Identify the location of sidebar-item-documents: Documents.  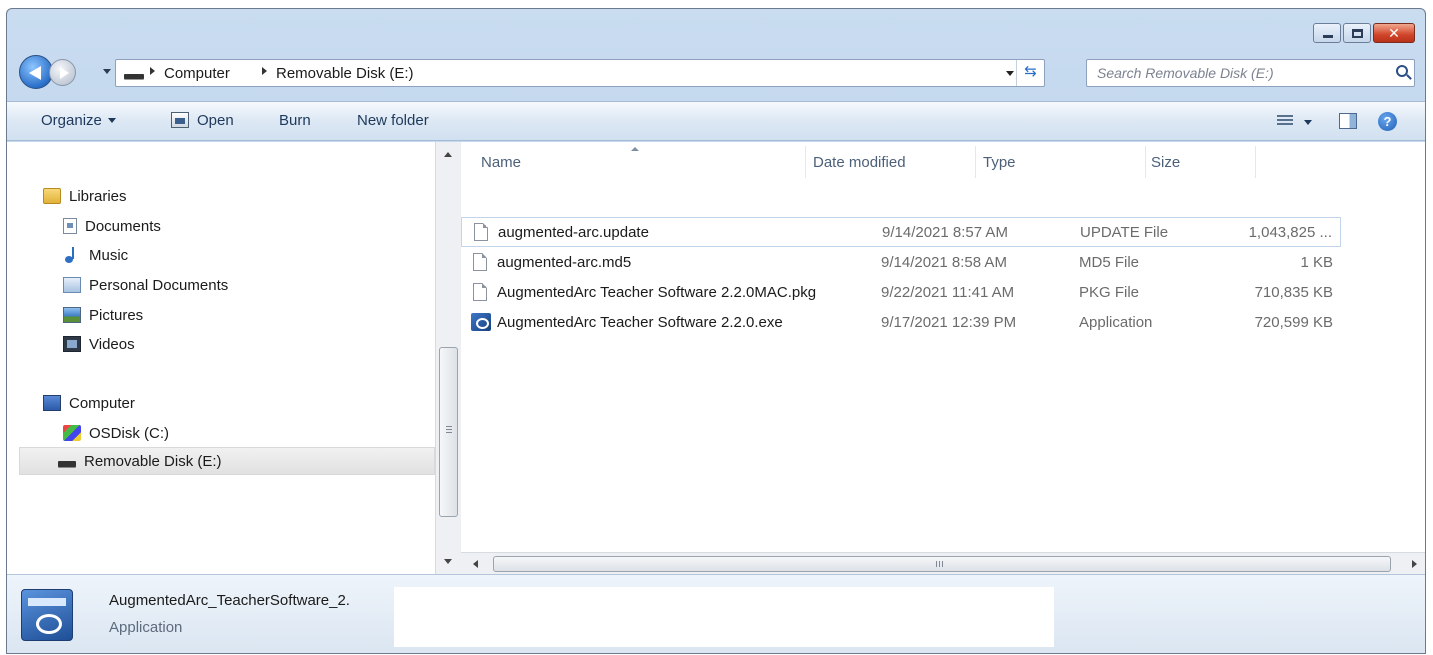
(112, 226).